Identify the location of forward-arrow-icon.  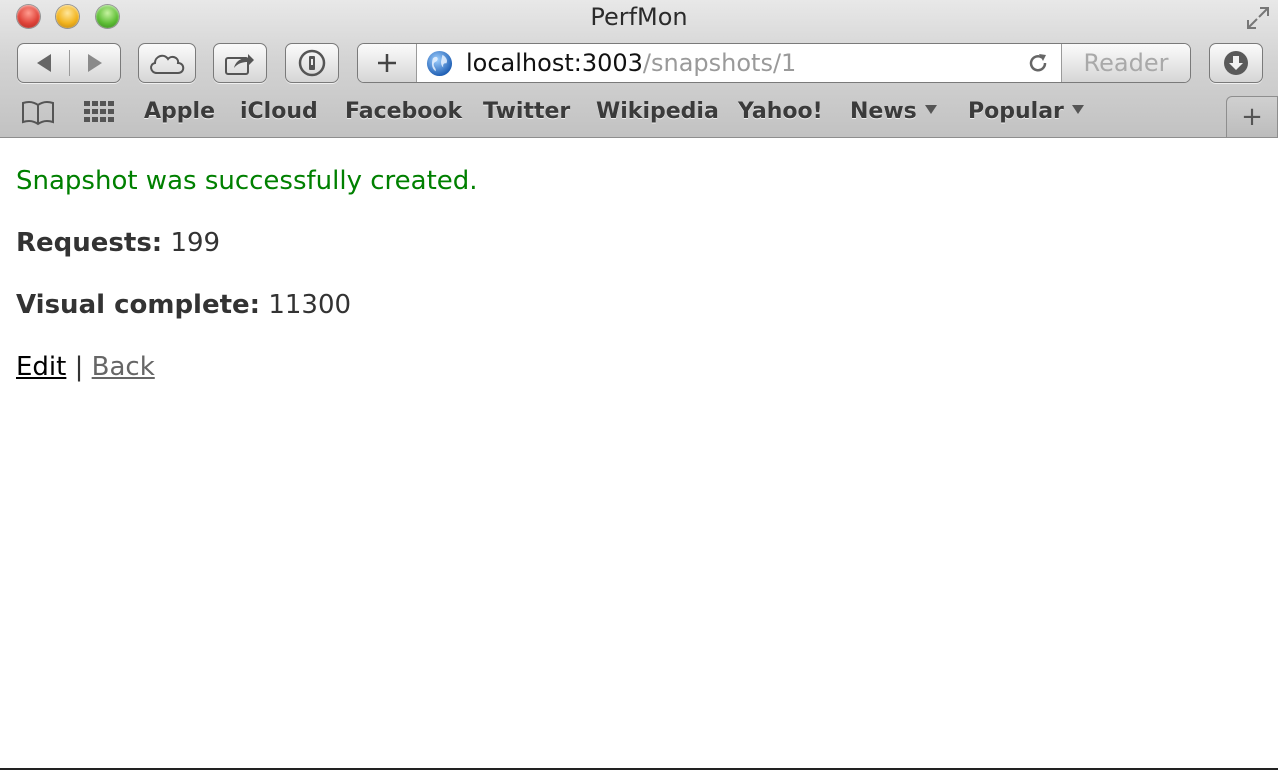
(94, 63).